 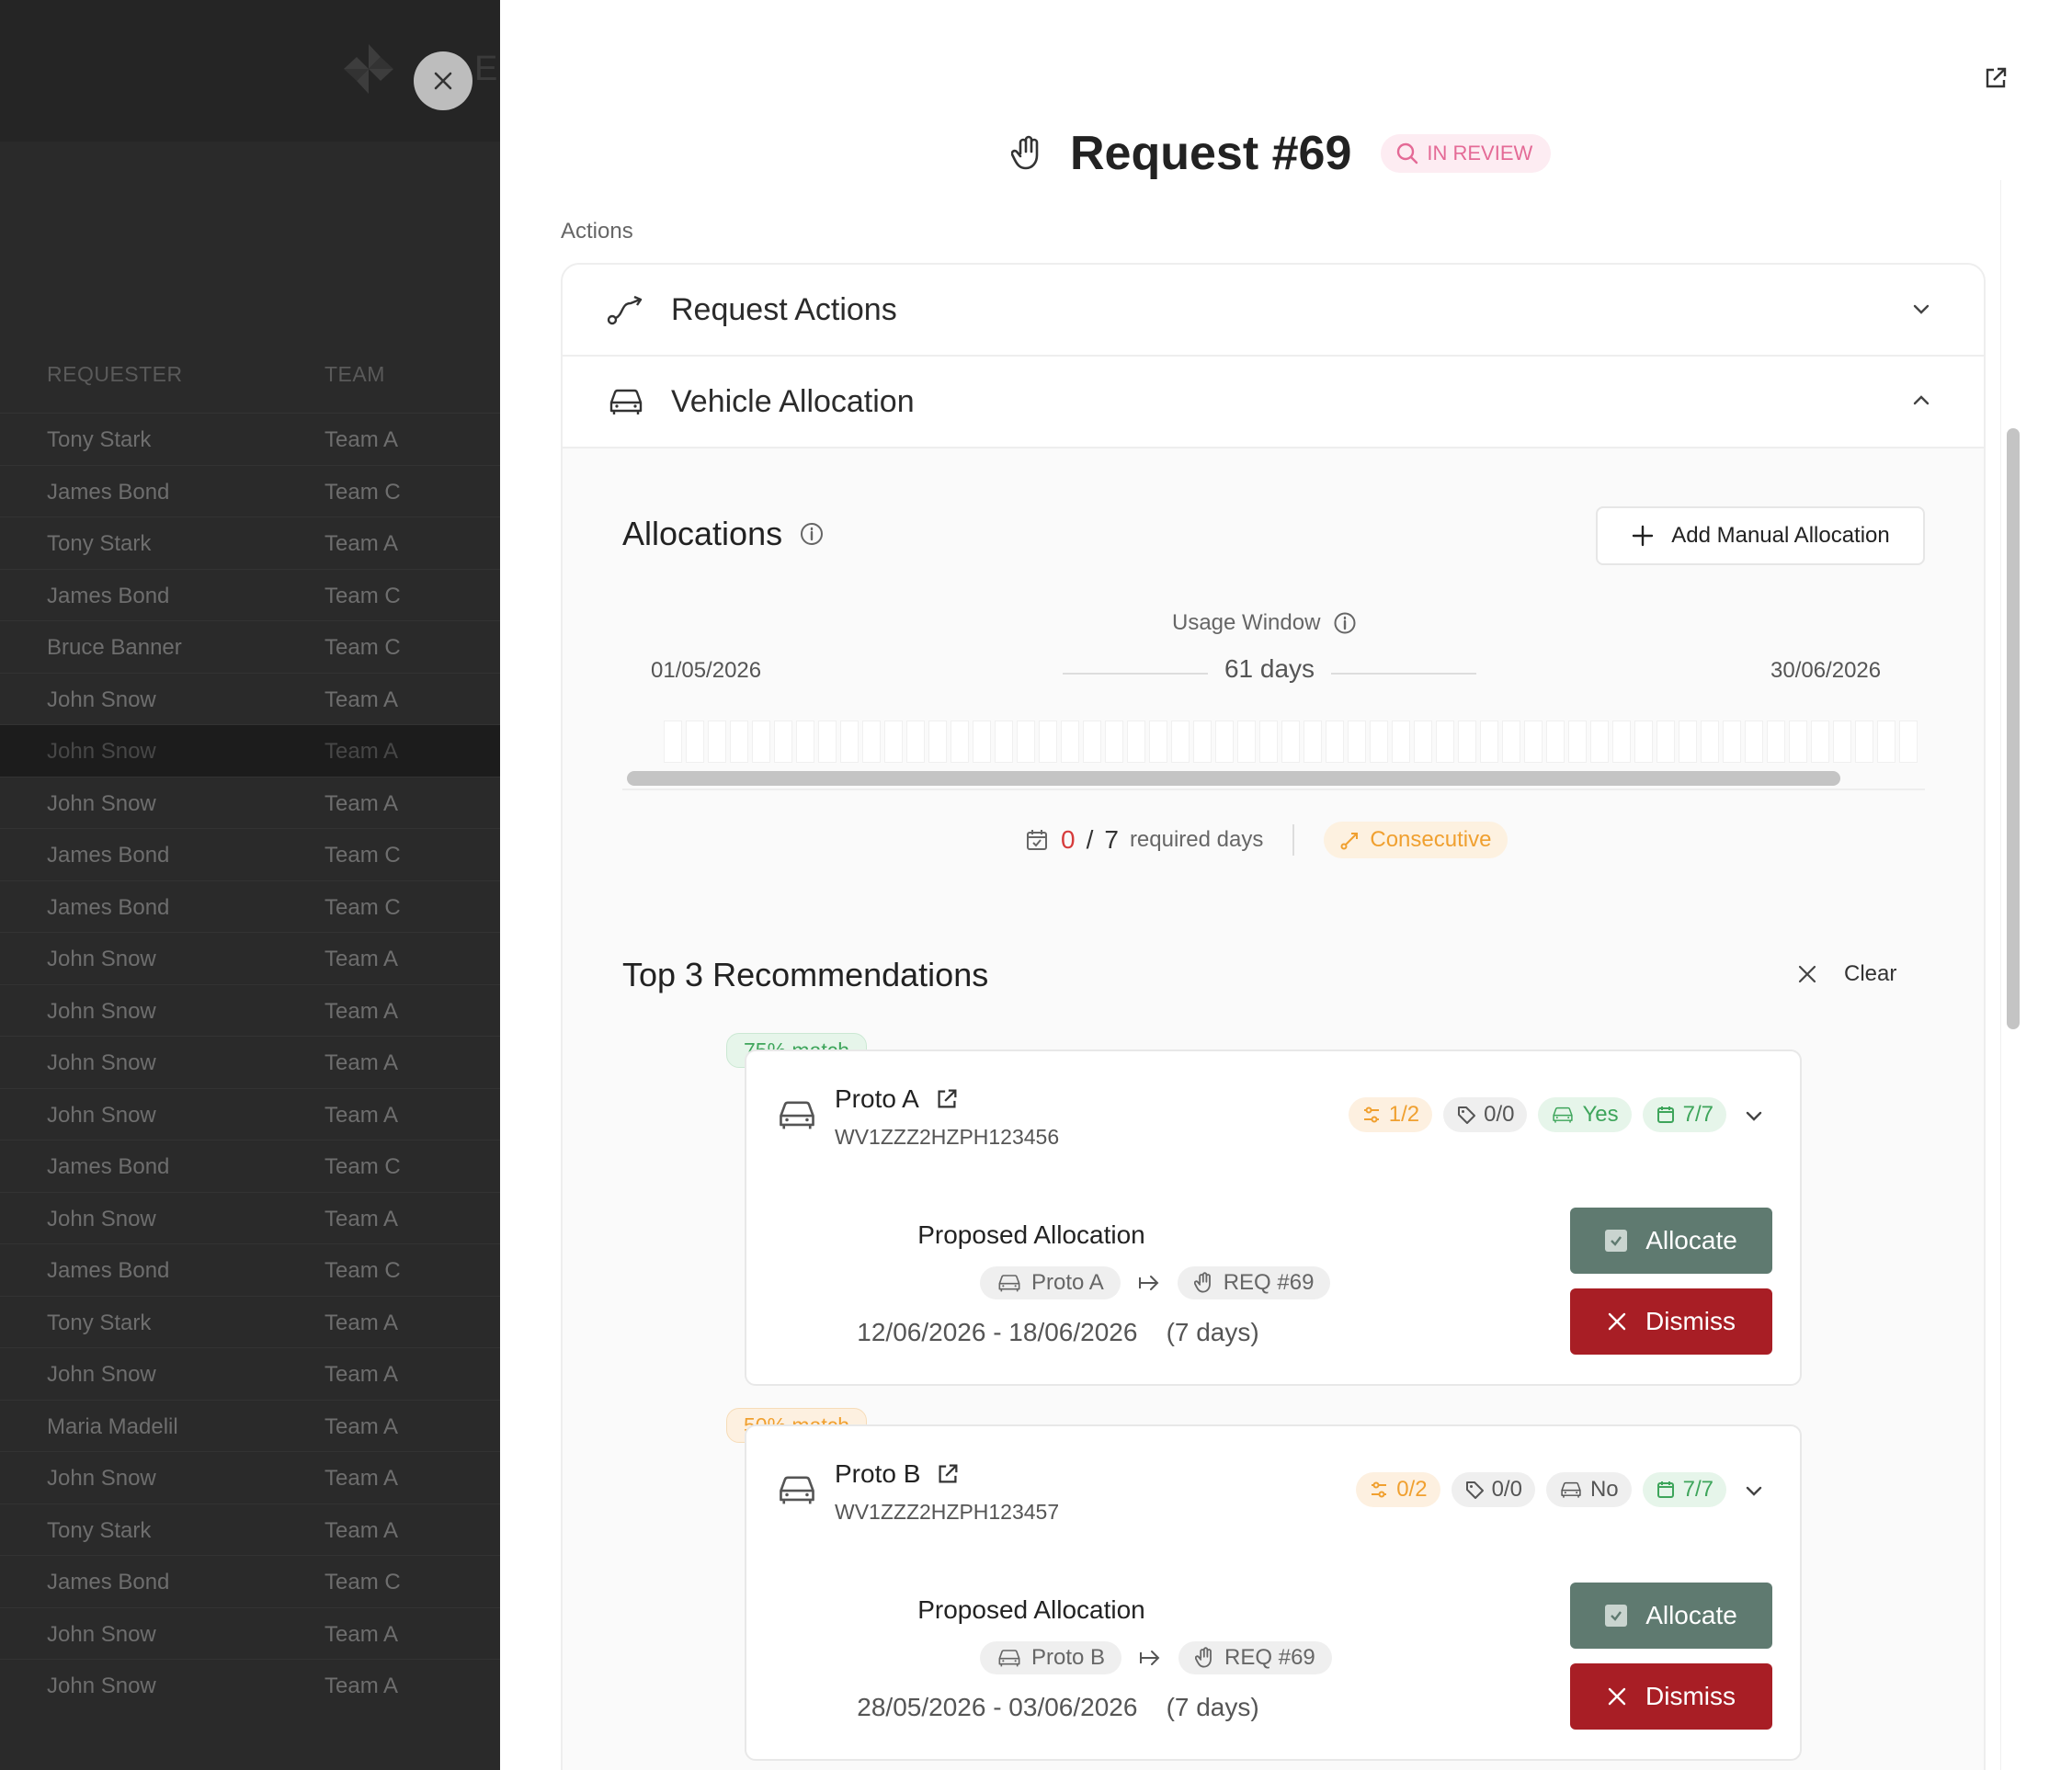 I want to click on timeline-scrollbar, so click(x=1233, y=778).